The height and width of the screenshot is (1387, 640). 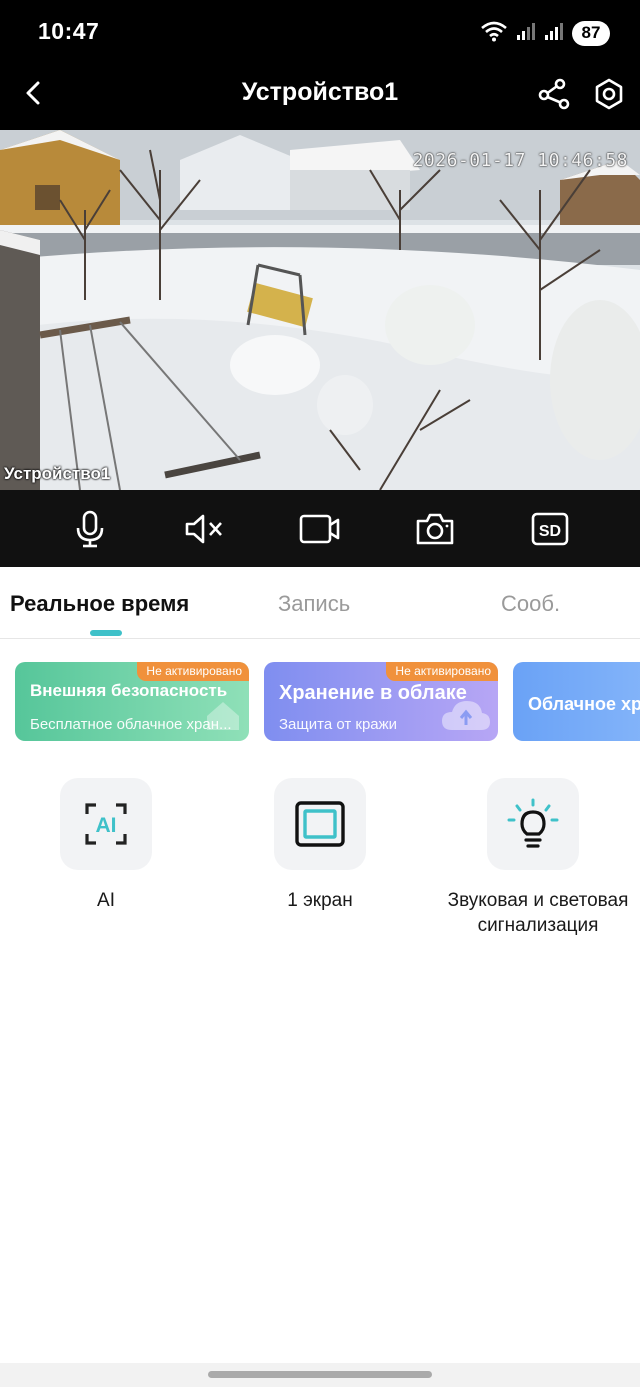 I want to click on record-video-icon, so click(x=320, y=529).